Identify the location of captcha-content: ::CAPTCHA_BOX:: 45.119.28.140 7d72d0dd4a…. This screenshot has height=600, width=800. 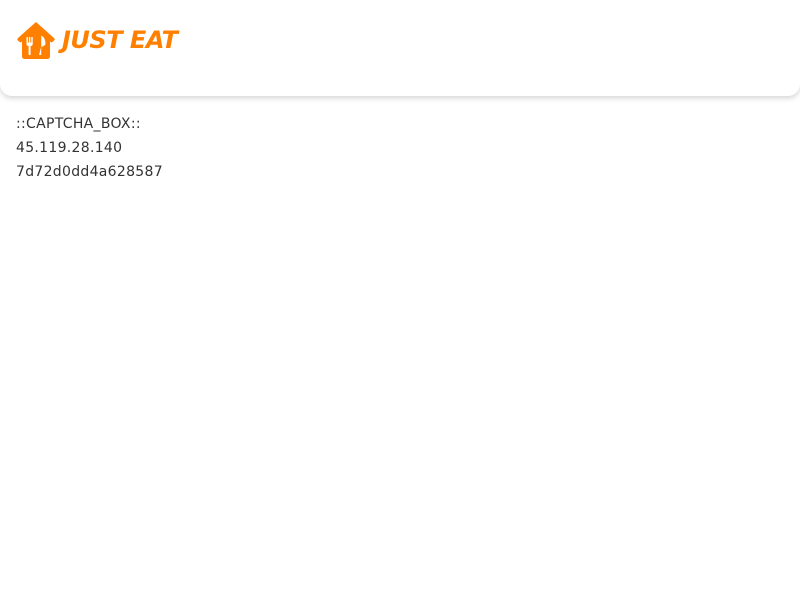
(89, 148).